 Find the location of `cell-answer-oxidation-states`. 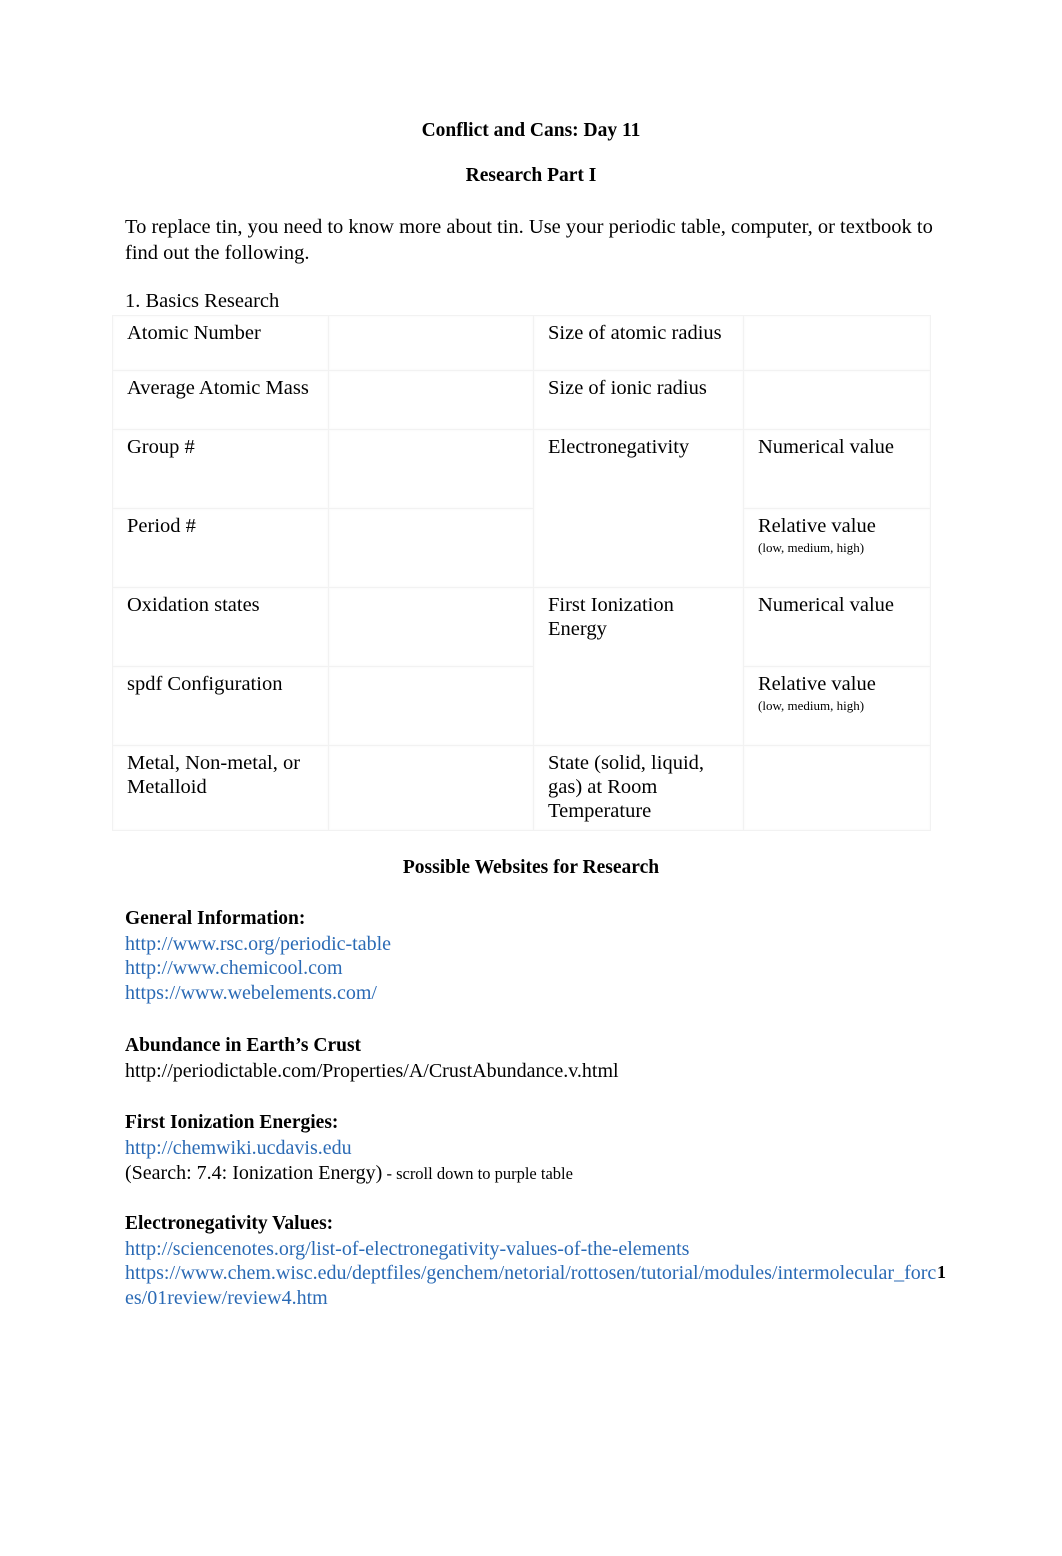

cell-answer-oxidation-states is located at coordinates (431, 627).